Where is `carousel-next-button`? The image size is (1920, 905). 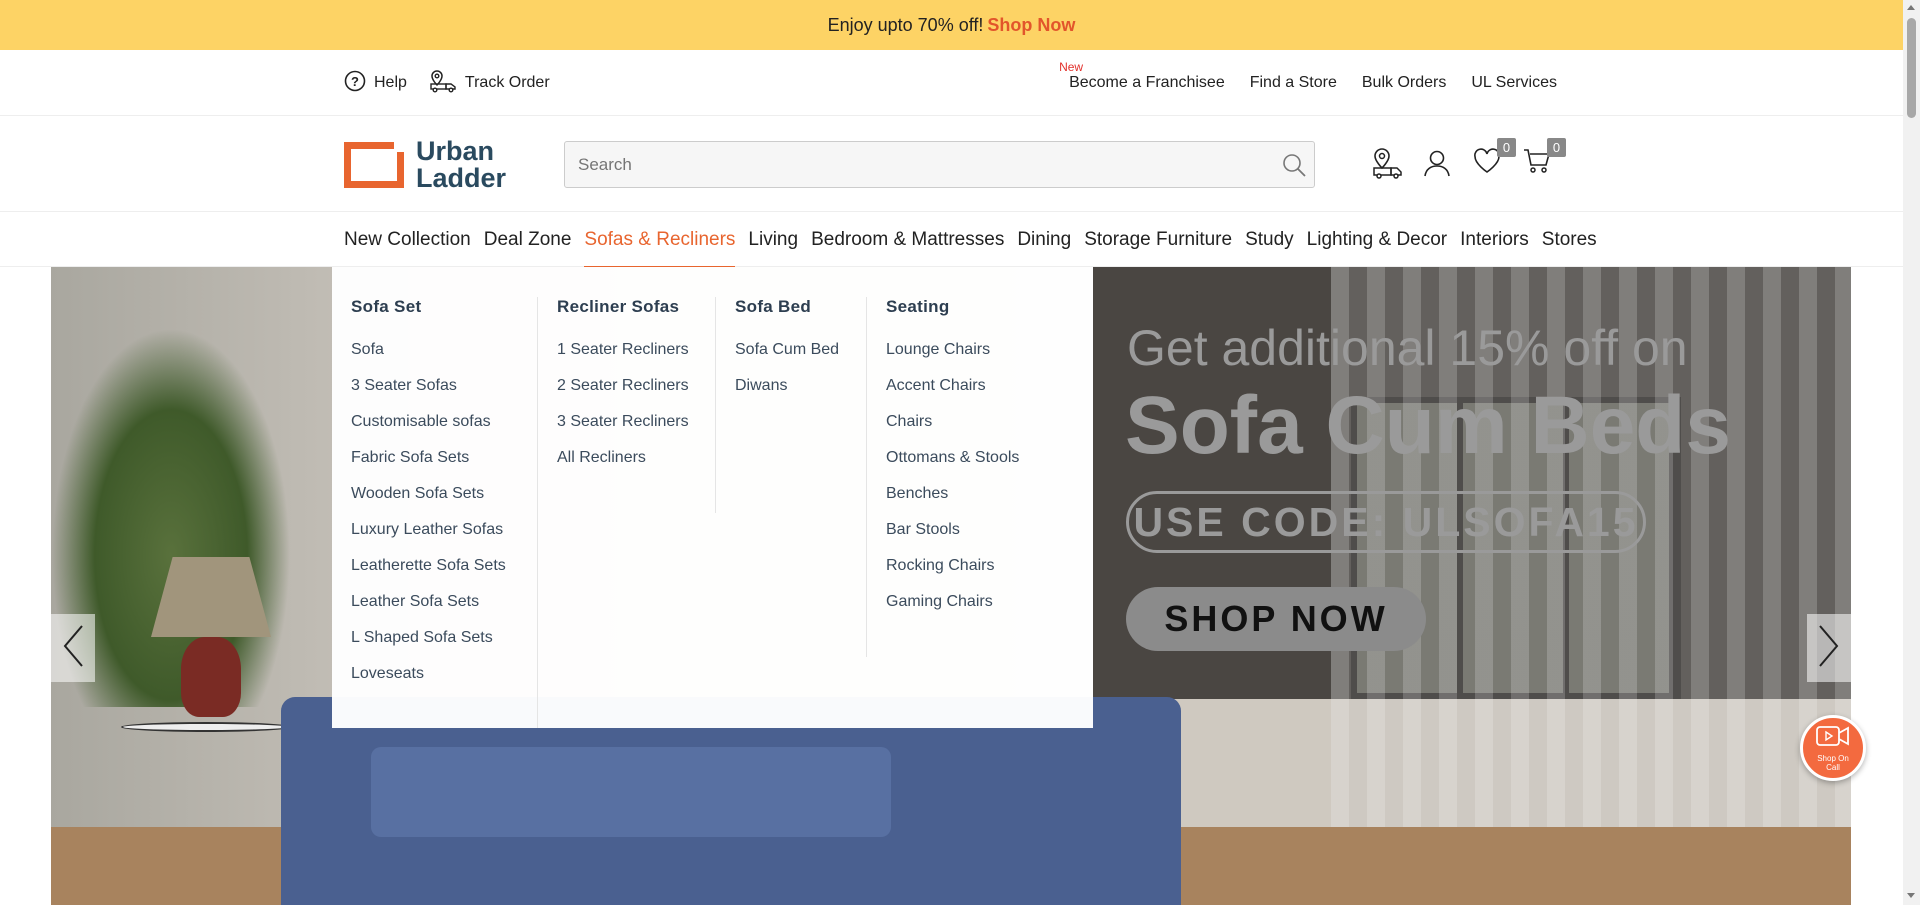
carousel-next-button is located at coordinates (1829, 648).